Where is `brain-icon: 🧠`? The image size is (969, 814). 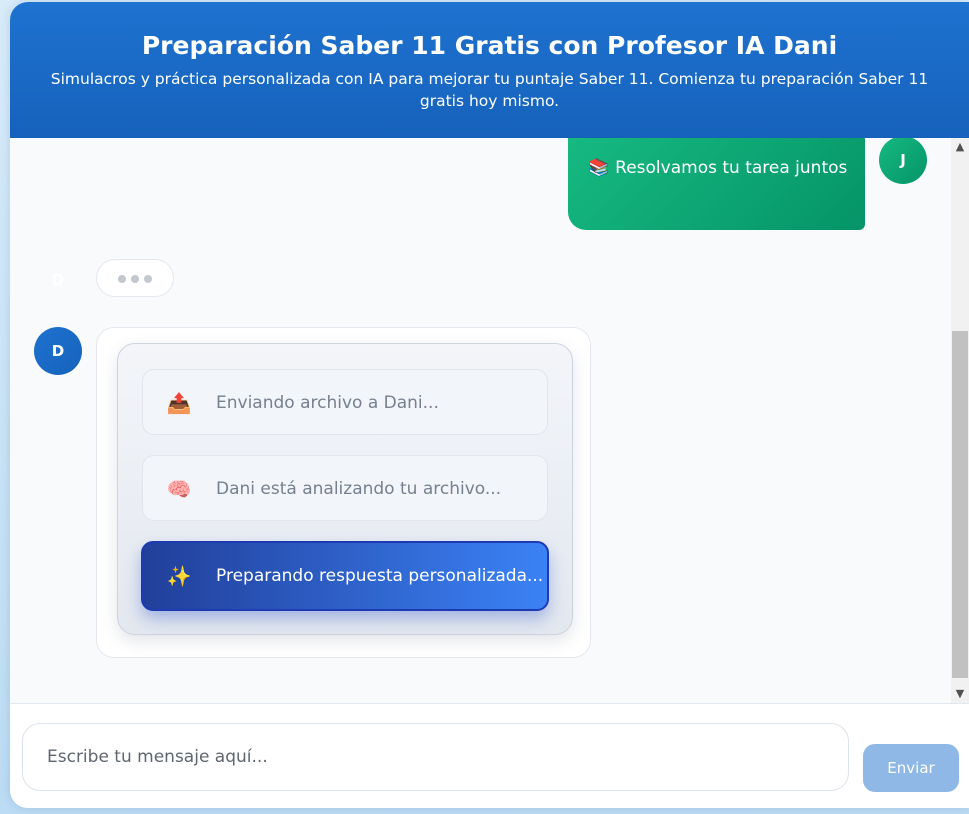
brain-icon: 🧠 is located at coordinates (179, 489).